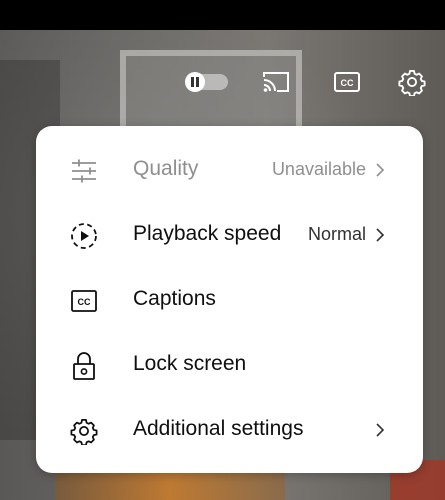 This screenshot has width=445, height=500. What do you see at coordinates (84, 171) in the screenshot?
I see `sliders-icon` at bounding box center [84, 171].